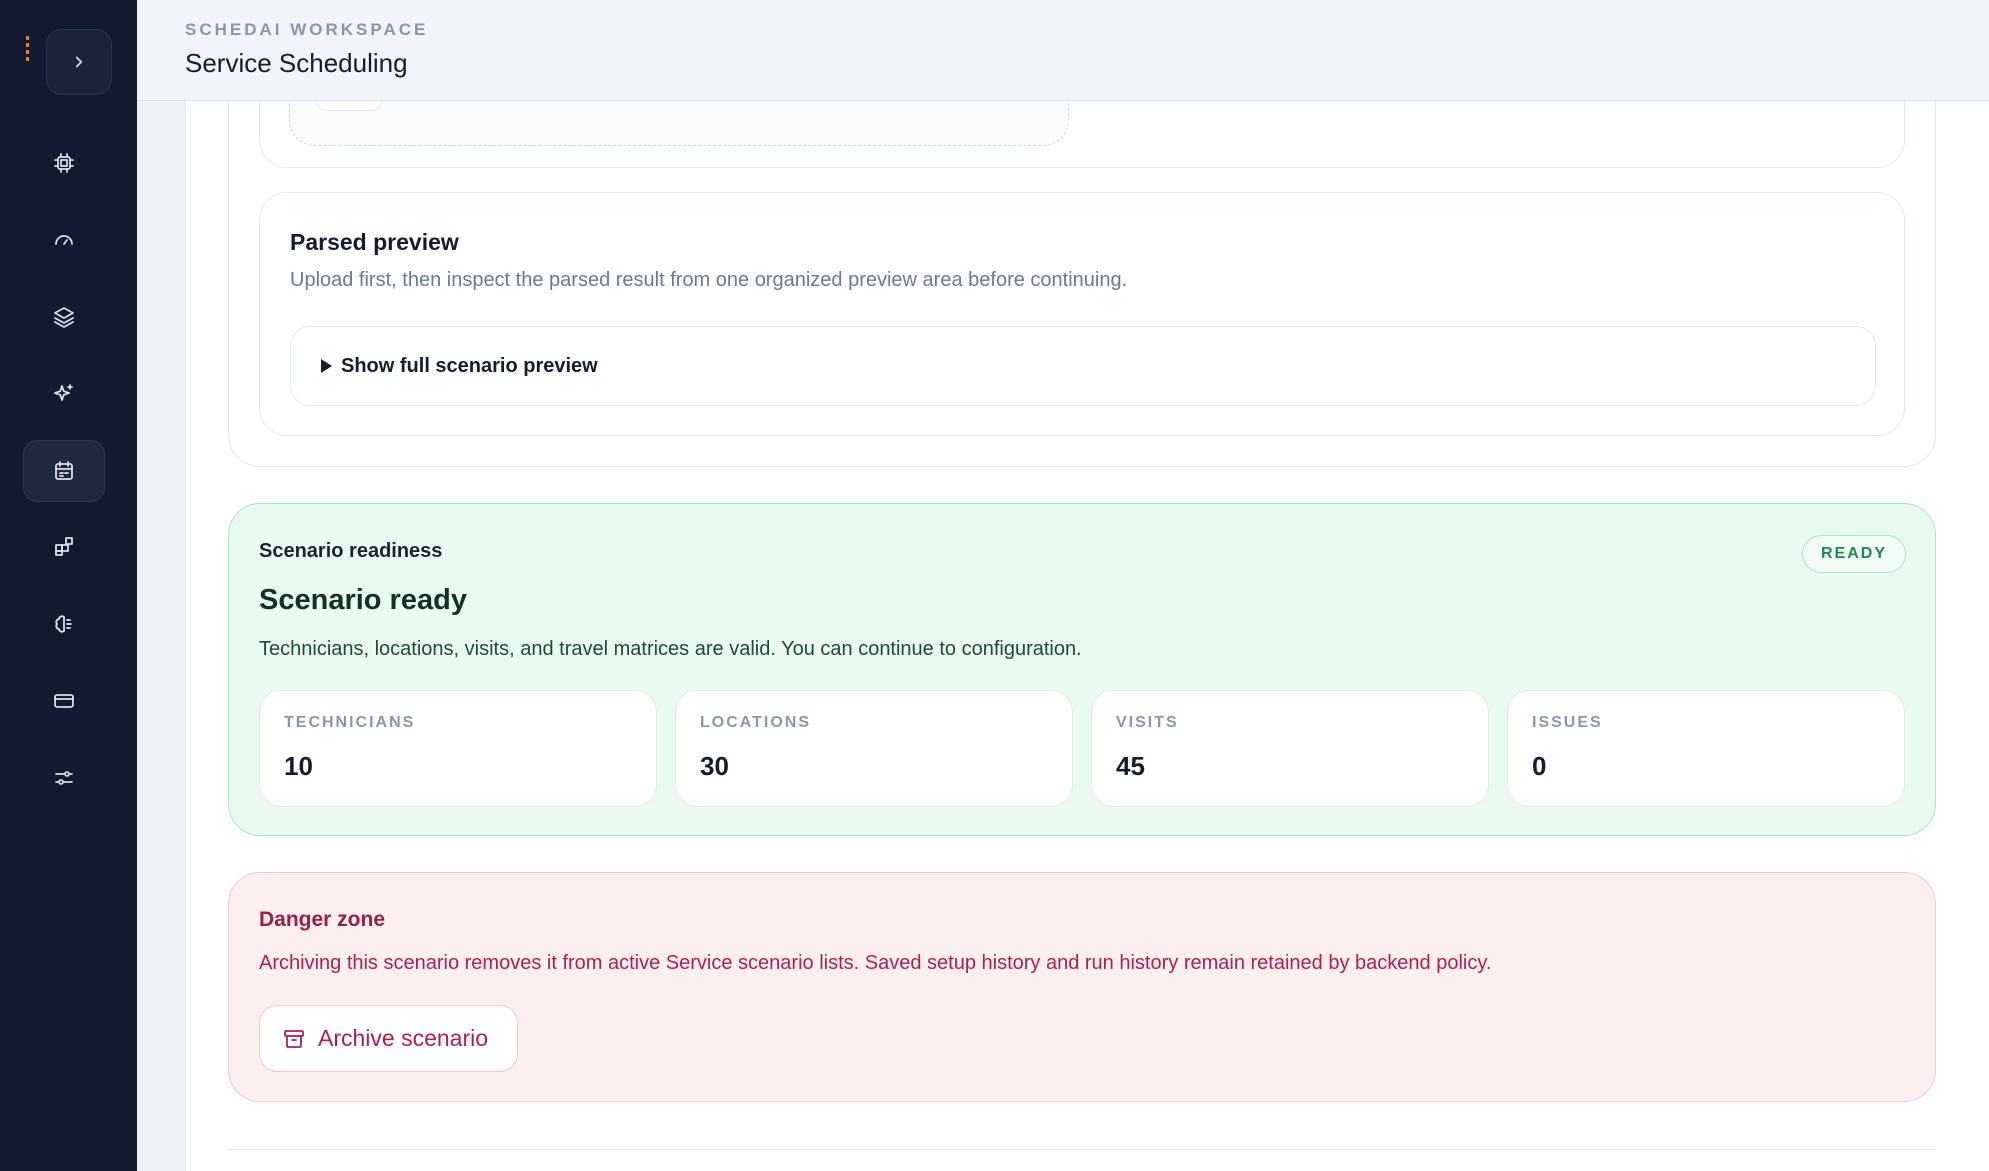  Describe the element at coordinates (350, 722) in the screenshot. I see `stat-label: TECHNICIANS` at that location.